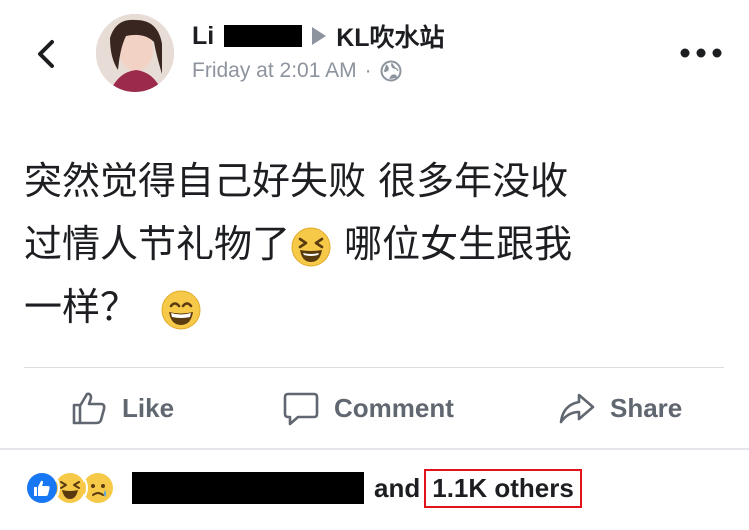  Describe the element at coordinates (274, 71) in the screenshot. I see `post-timestamp: Friday at 2:01 AM` at that location.